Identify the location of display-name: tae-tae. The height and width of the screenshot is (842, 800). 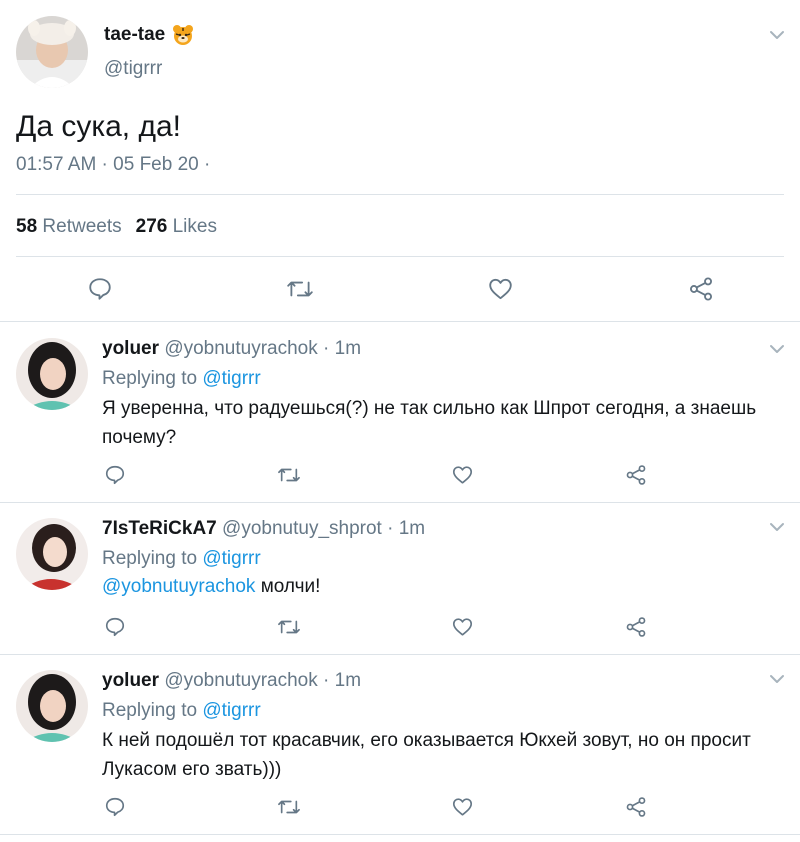
(134, 35).